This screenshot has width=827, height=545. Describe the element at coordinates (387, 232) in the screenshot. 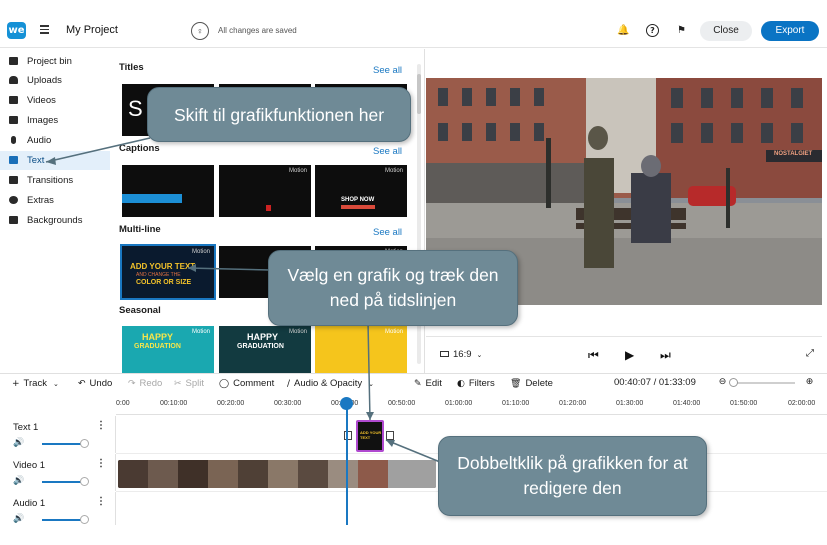

I see `see-all-multi-line-link: See all` at that location.